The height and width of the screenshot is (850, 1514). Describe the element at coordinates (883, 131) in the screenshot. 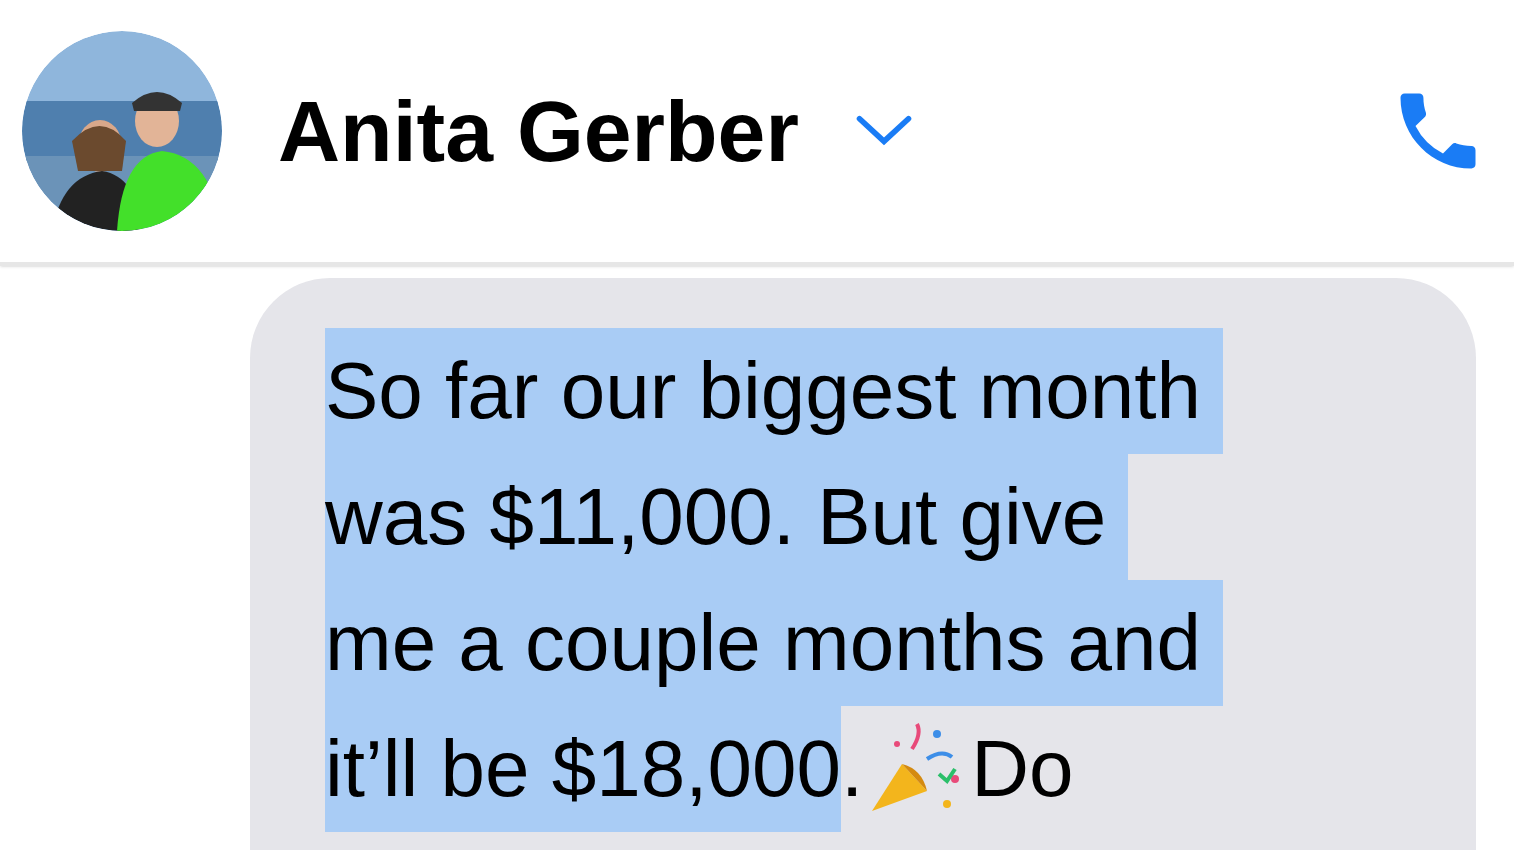

I see `chevron-down-icon` at that location.